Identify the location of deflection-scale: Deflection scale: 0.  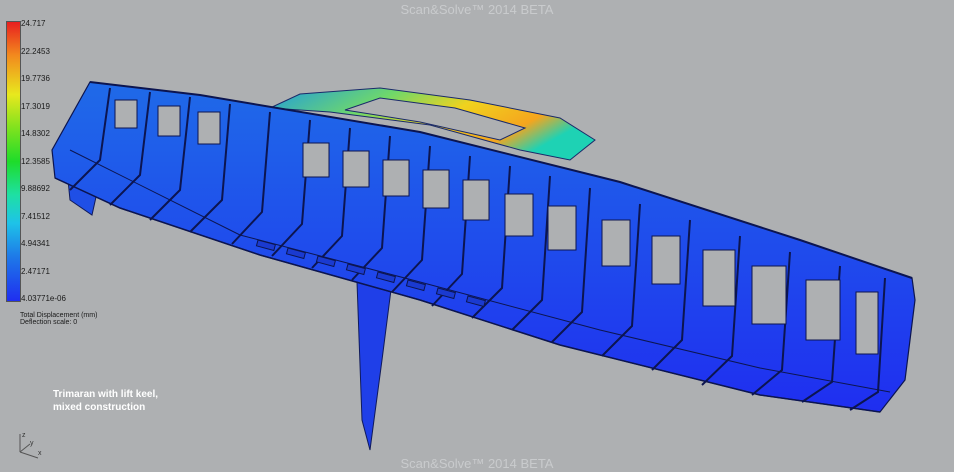
(49, 322).